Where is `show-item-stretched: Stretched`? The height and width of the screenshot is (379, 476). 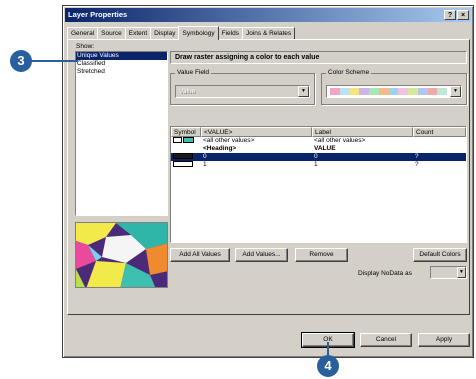 show-item-stretched: Stretched is located at coordinates (121, 72).